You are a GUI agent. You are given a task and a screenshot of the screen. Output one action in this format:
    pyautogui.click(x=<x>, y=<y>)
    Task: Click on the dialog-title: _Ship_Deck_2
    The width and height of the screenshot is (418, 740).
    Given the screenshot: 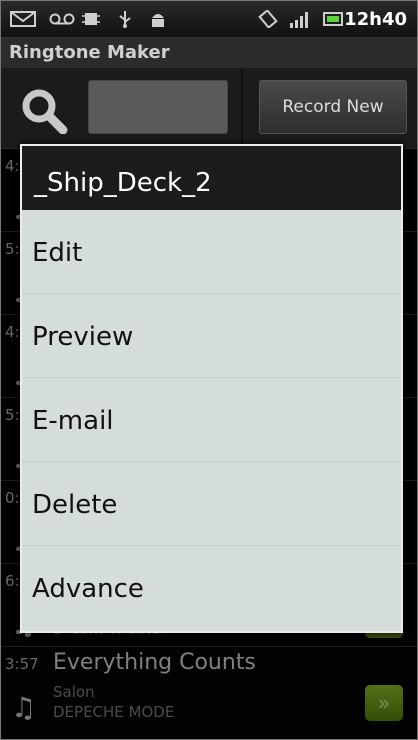 What is the action you would take?
    pyautogui.click(x=211, y=178)
    